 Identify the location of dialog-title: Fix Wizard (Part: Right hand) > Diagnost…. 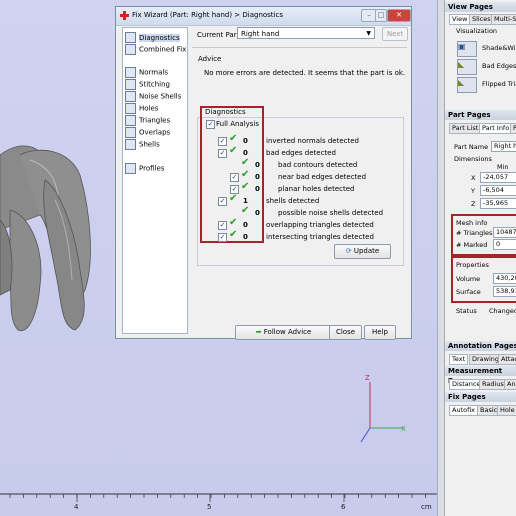
(207, 15).